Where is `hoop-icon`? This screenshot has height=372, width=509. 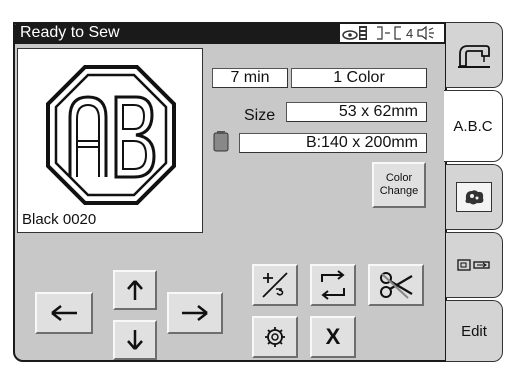 hoop-icon is located at coordinates (221, 141).